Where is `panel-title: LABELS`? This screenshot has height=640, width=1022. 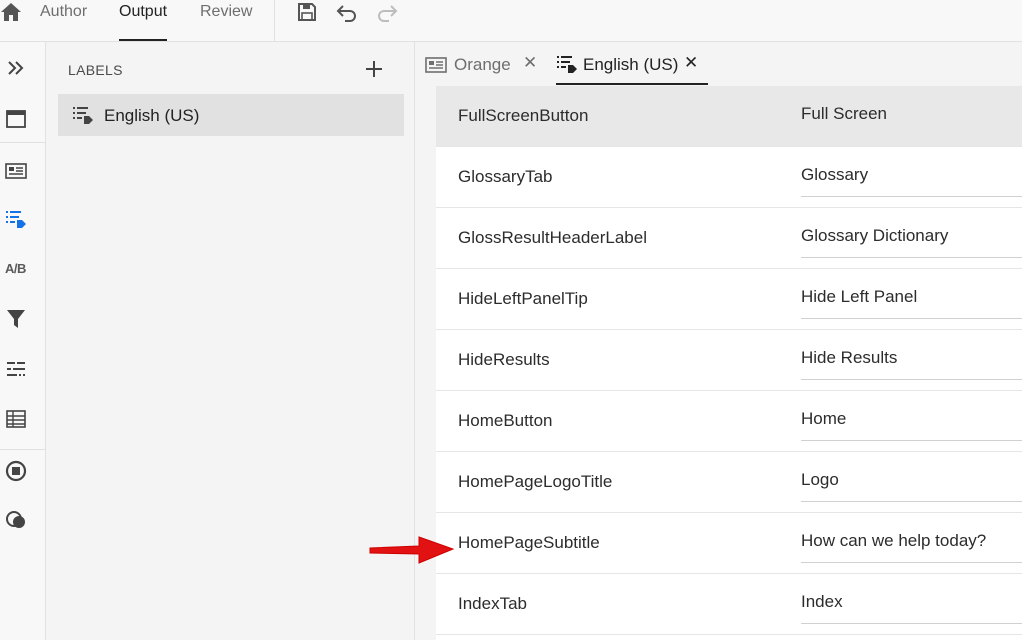
panel-title: LABELS is located at coordinates (95, 70).